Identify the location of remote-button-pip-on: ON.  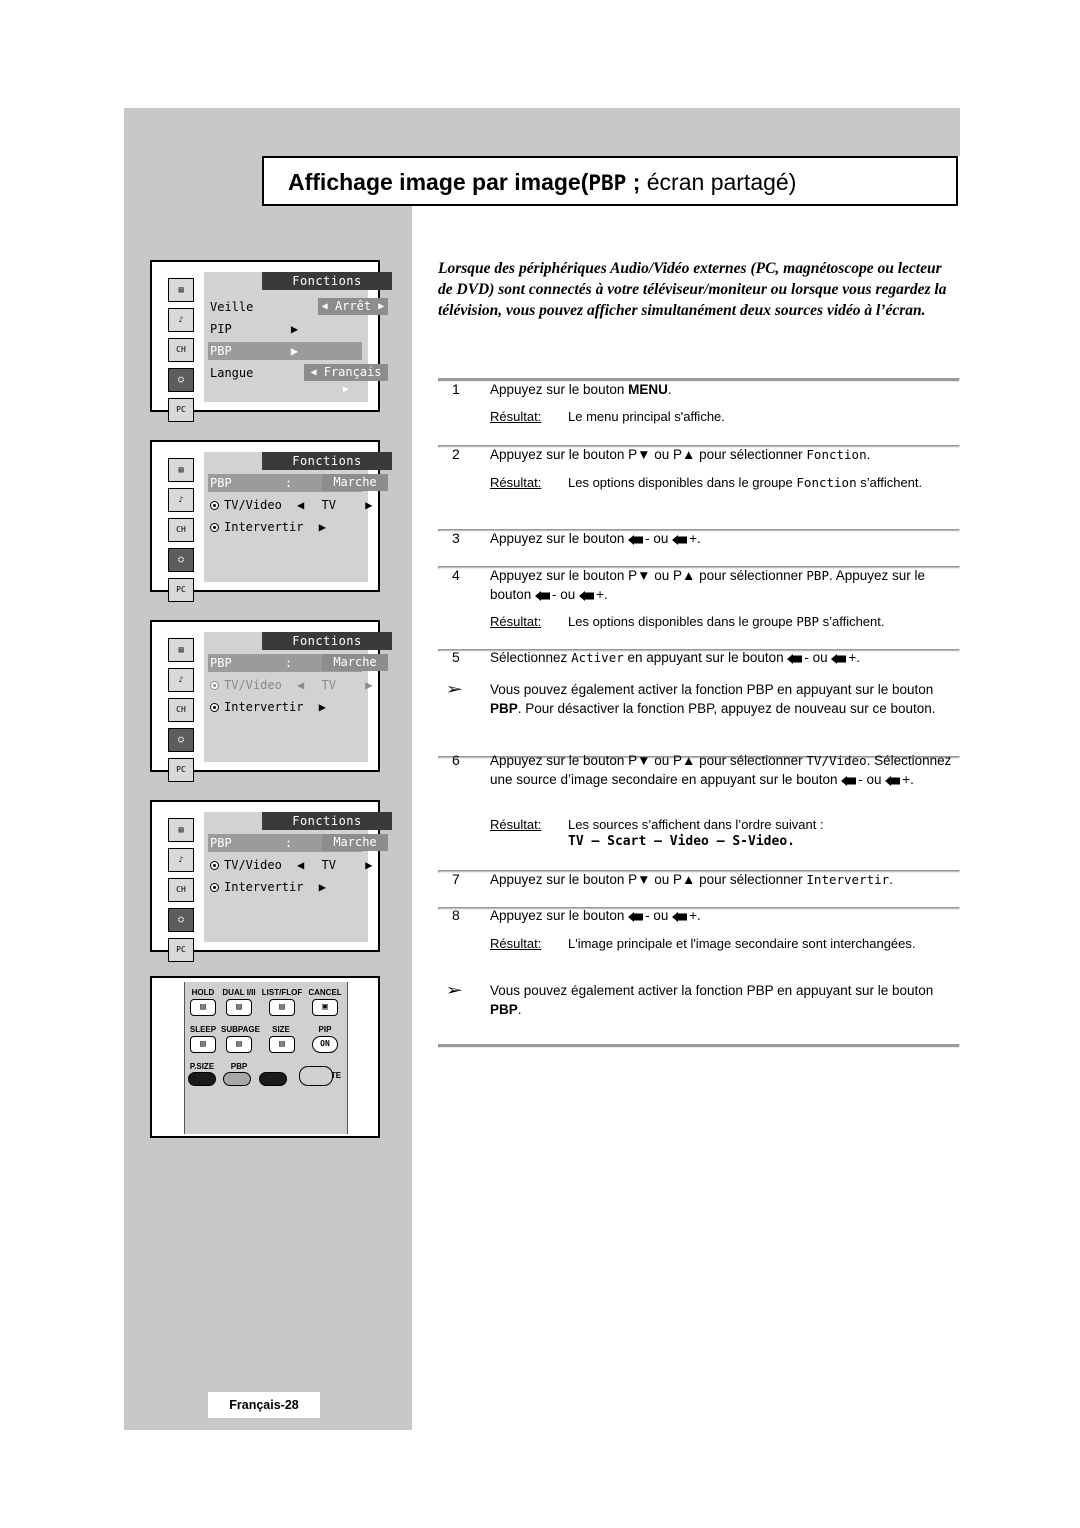
(325, 1044).